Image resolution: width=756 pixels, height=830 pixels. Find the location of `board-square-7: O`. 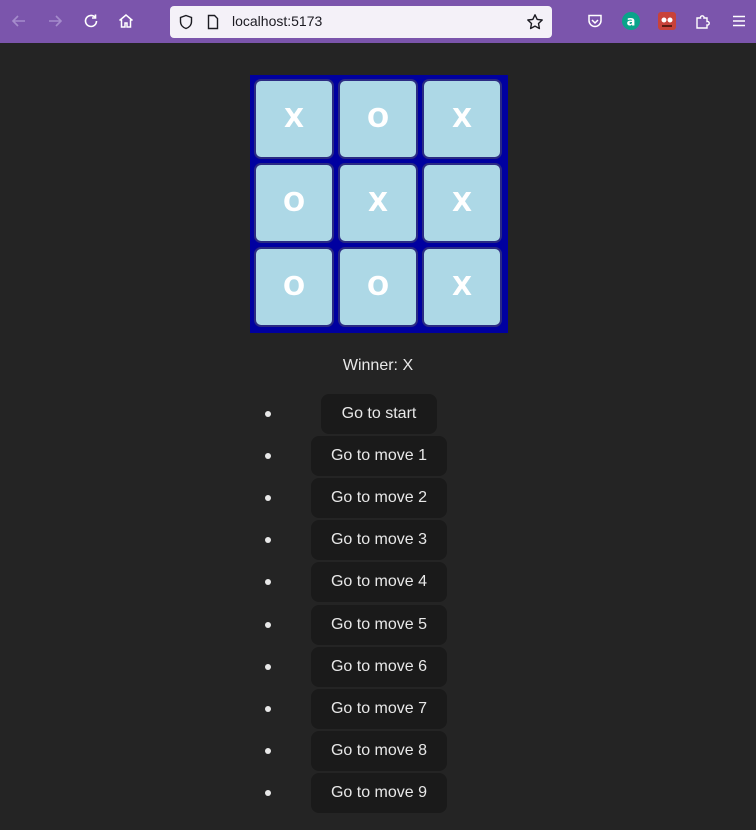

board-square-7: O is located at coordinates (294, 287).